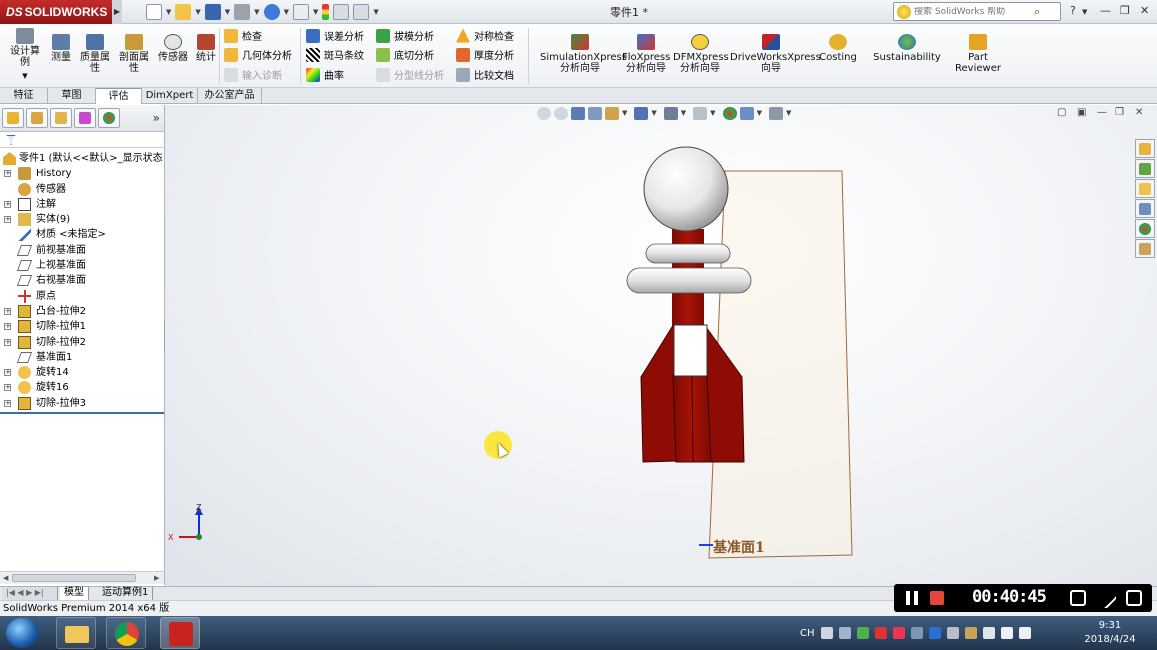  I want to click on mass-properties-button: 质量属性, so click(95, 54).